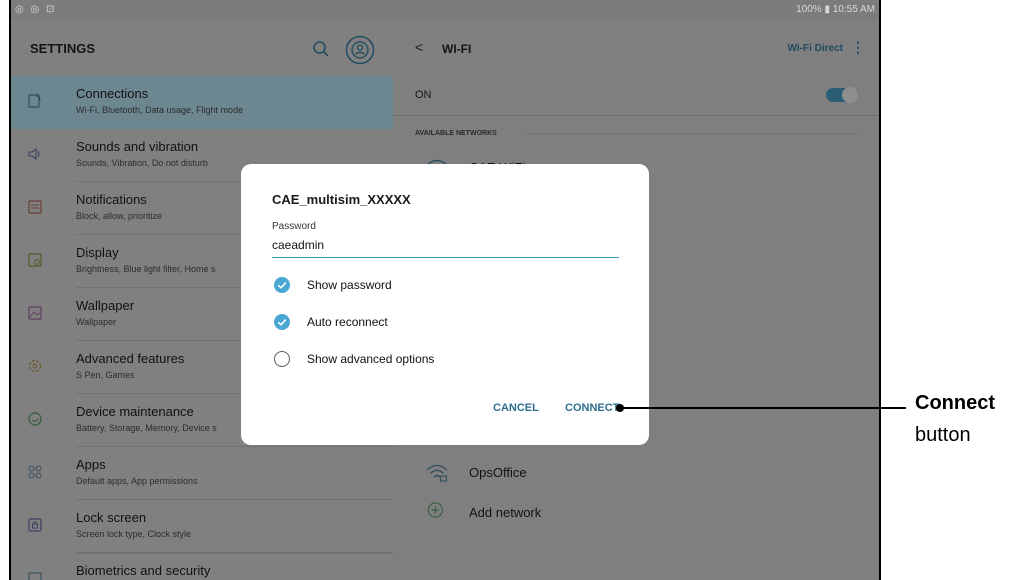 The width and height of the screenshot is (1017, 580). Describe the element at coordinates (636, 514) in the screenshot. I see `add-network-item: Add network` at that location.